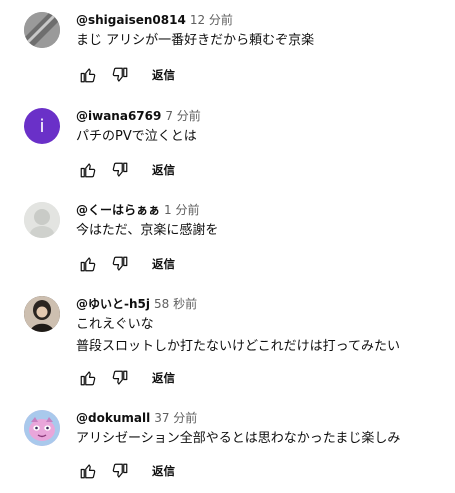  I want to click on comment-author: @ゆいと-h5j, so click(113, 304).